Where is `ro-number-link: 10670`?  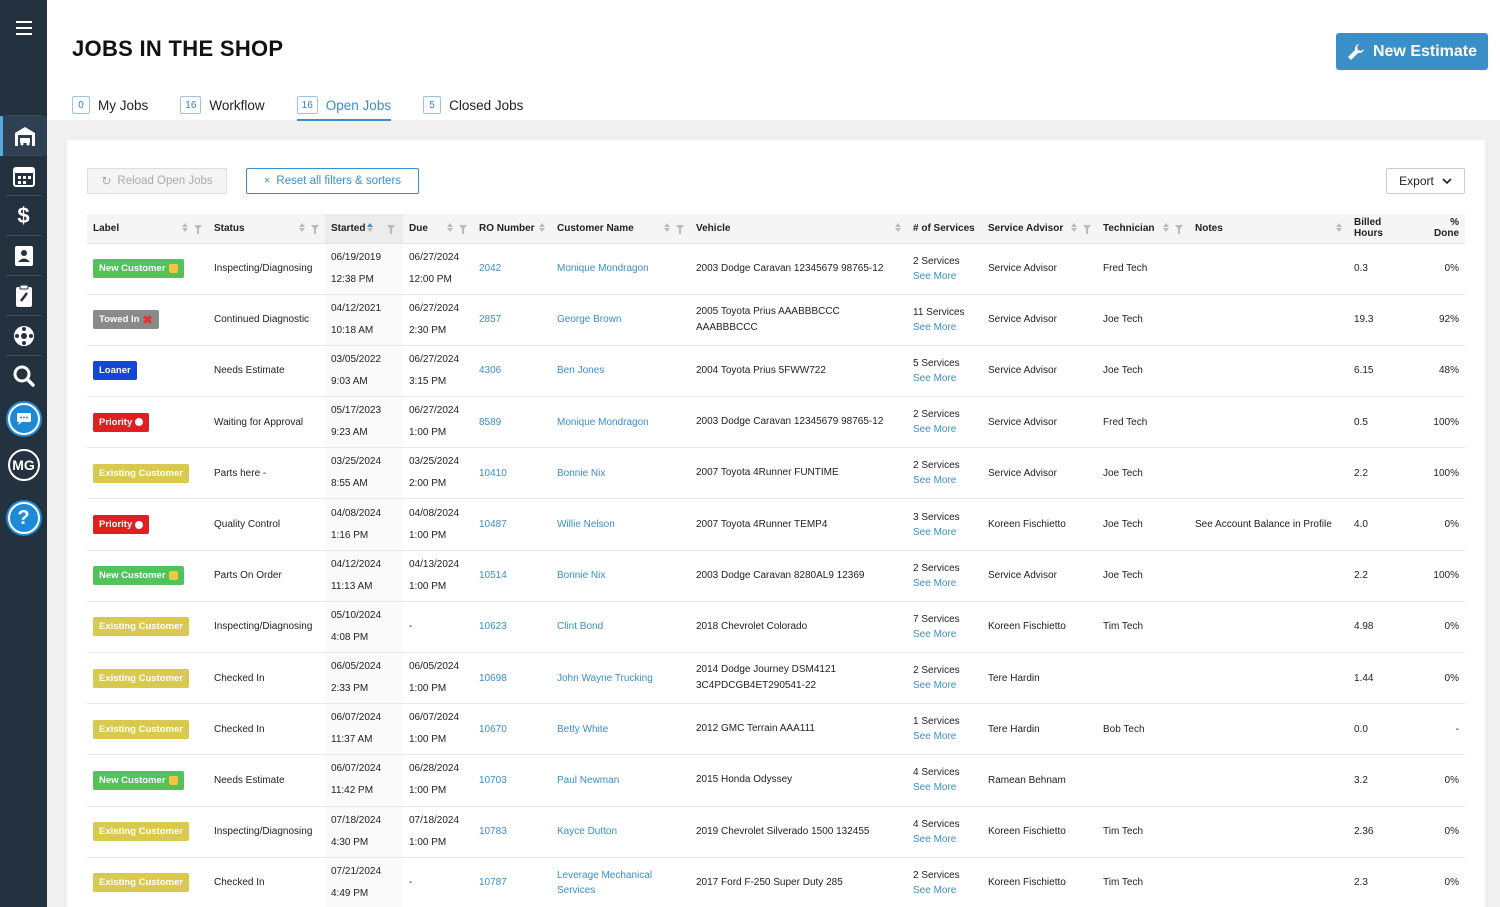
ro-number-link: 10670 is located at coordinates (512, 729).